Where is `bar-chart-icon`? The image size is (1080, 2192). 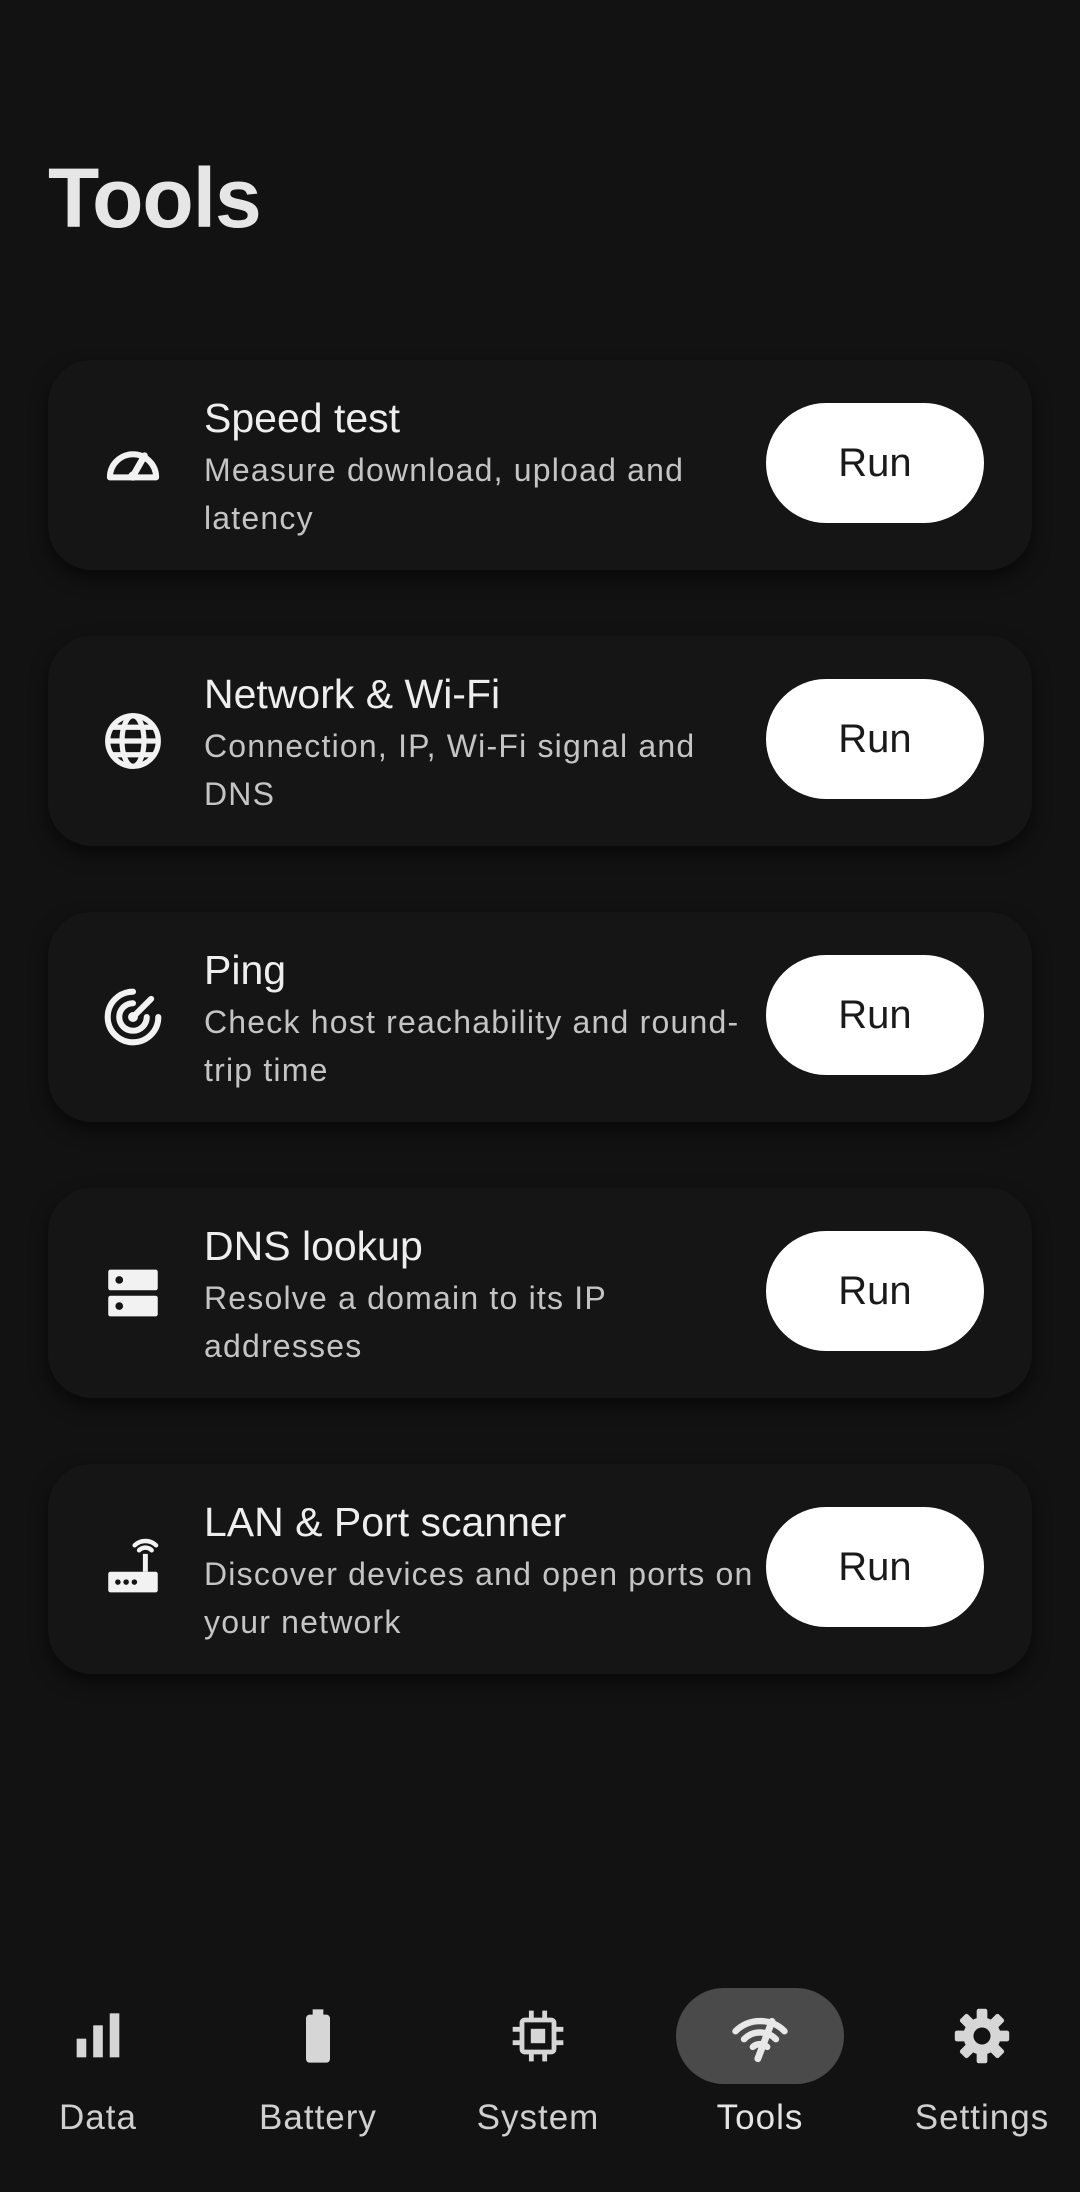
bar-chart-icon is located at coordinates (98, 2035).